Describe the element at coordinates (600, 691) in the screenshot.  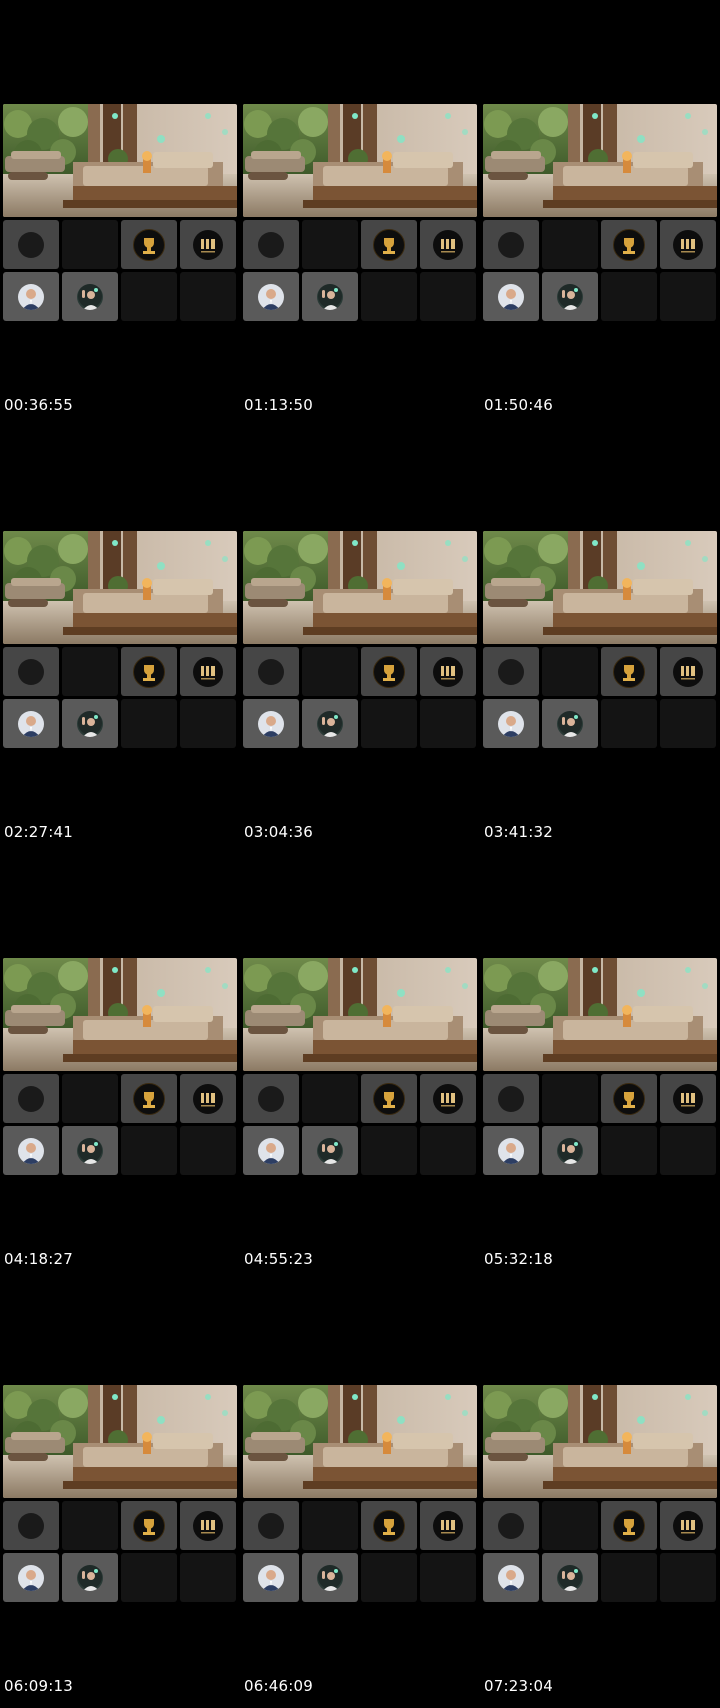
I see `video-frame-thumbnail: 03:41:32` at that location.